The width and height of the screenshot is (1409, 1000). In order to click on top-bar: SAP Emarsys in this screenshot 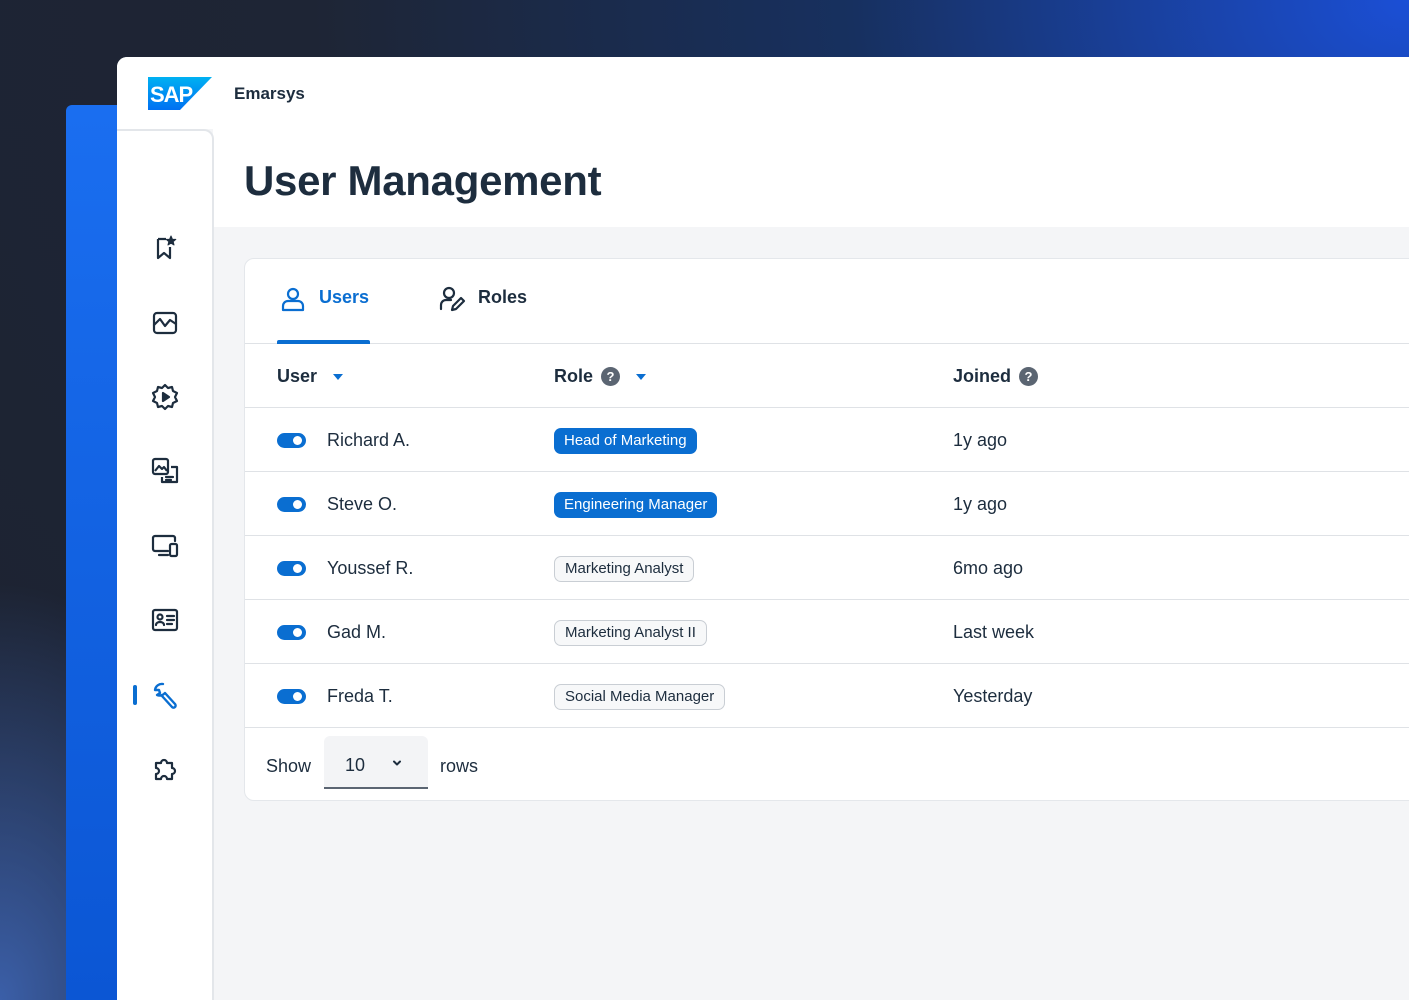, I will do `click(763, 93)`.